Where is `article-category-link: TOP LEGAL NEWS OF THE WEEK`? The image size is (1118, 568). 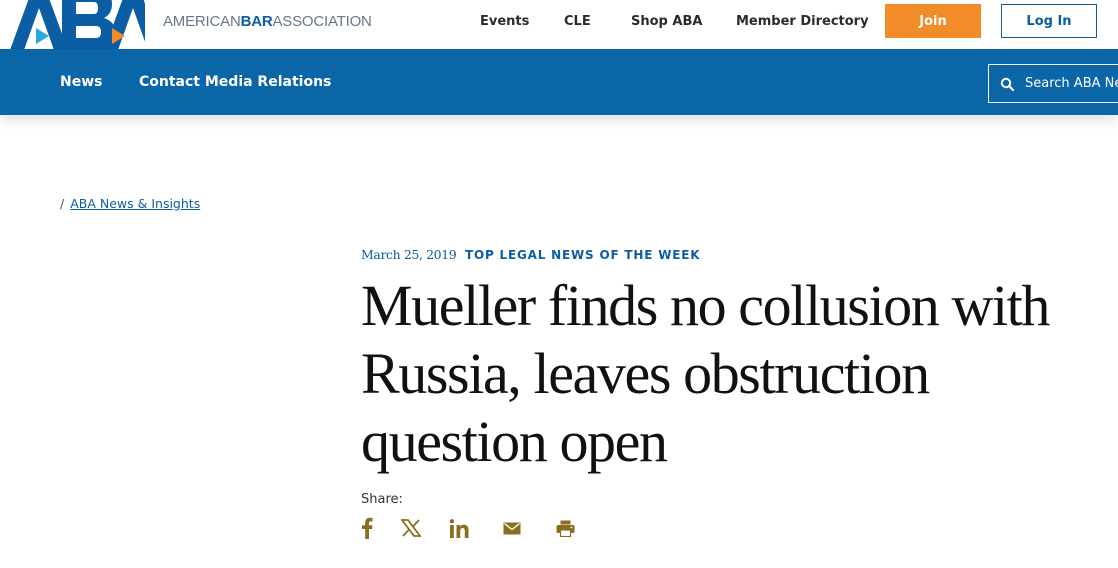
article-category-link: TOP LEGAL NEWS OF THE WEEK is located at coordinates (582, 255).